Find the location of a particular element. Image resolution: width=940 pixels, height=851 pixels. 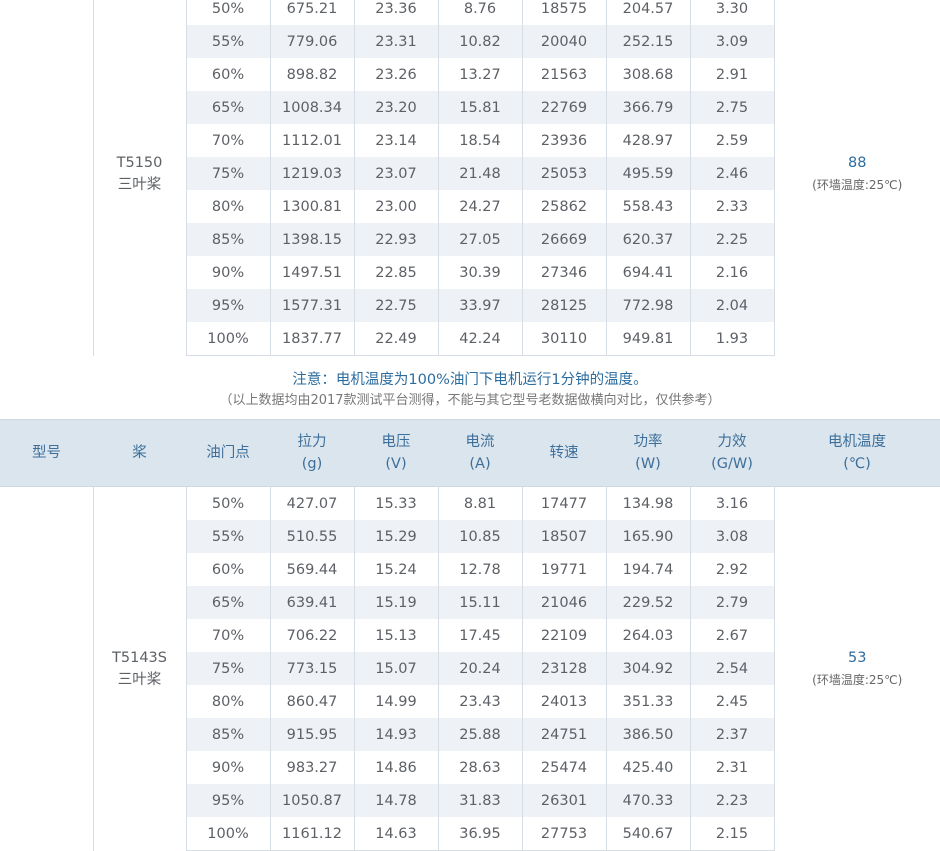

table-cell: 22.75 is located at coordinates (396, 305).